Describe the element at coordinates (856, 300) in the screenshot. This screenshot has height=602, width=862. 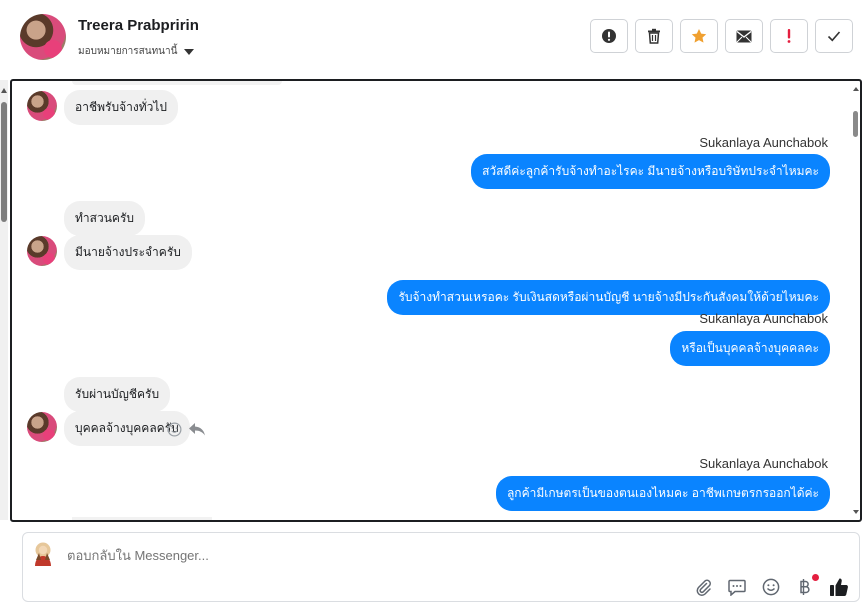
I see `thread-scrollbar` at that location.